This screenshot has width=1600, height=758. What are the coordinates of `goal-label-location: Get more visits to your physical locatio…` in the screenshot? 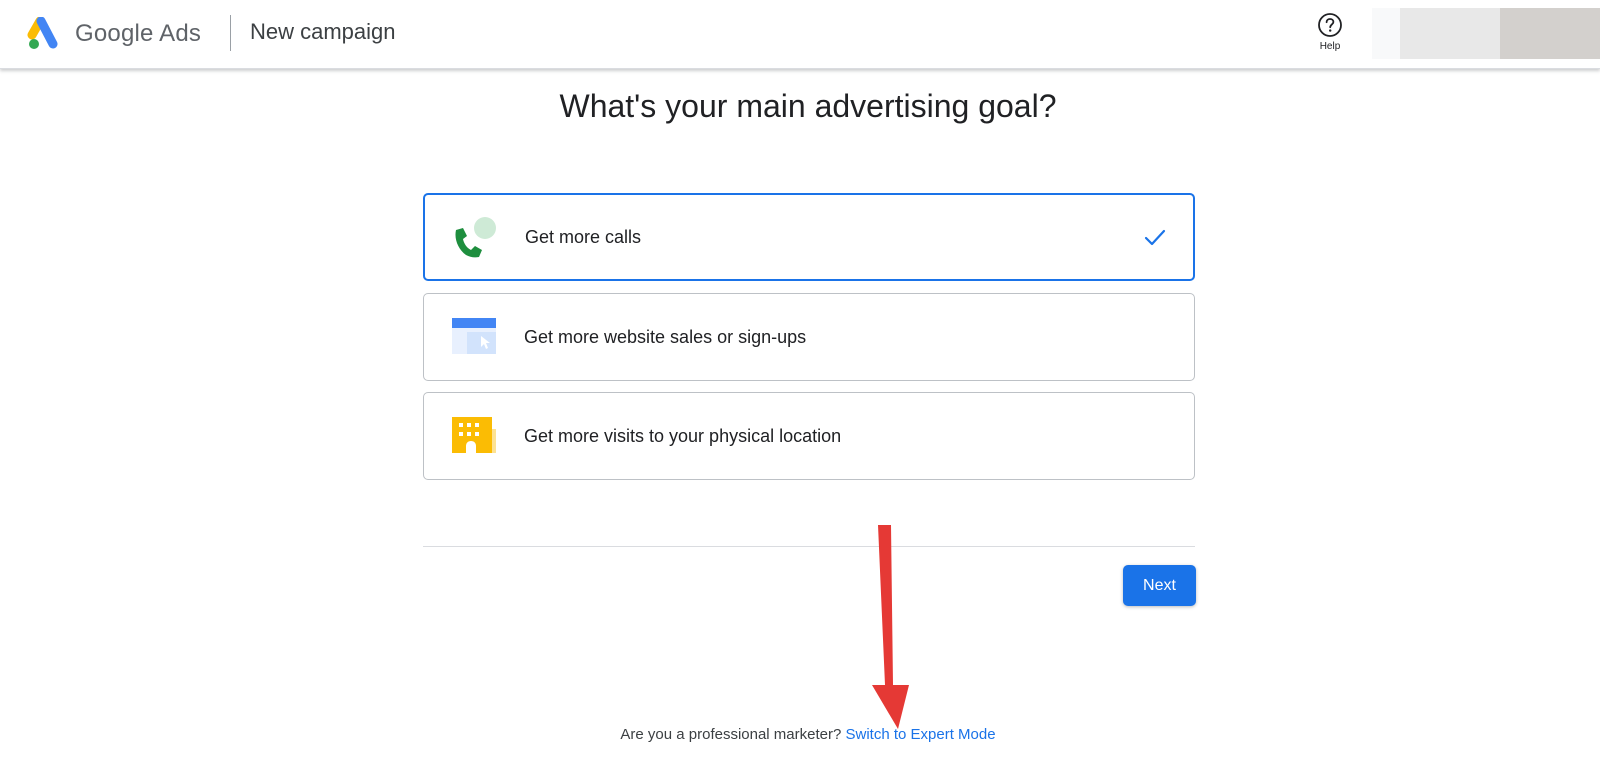 It's located at (683, 436).